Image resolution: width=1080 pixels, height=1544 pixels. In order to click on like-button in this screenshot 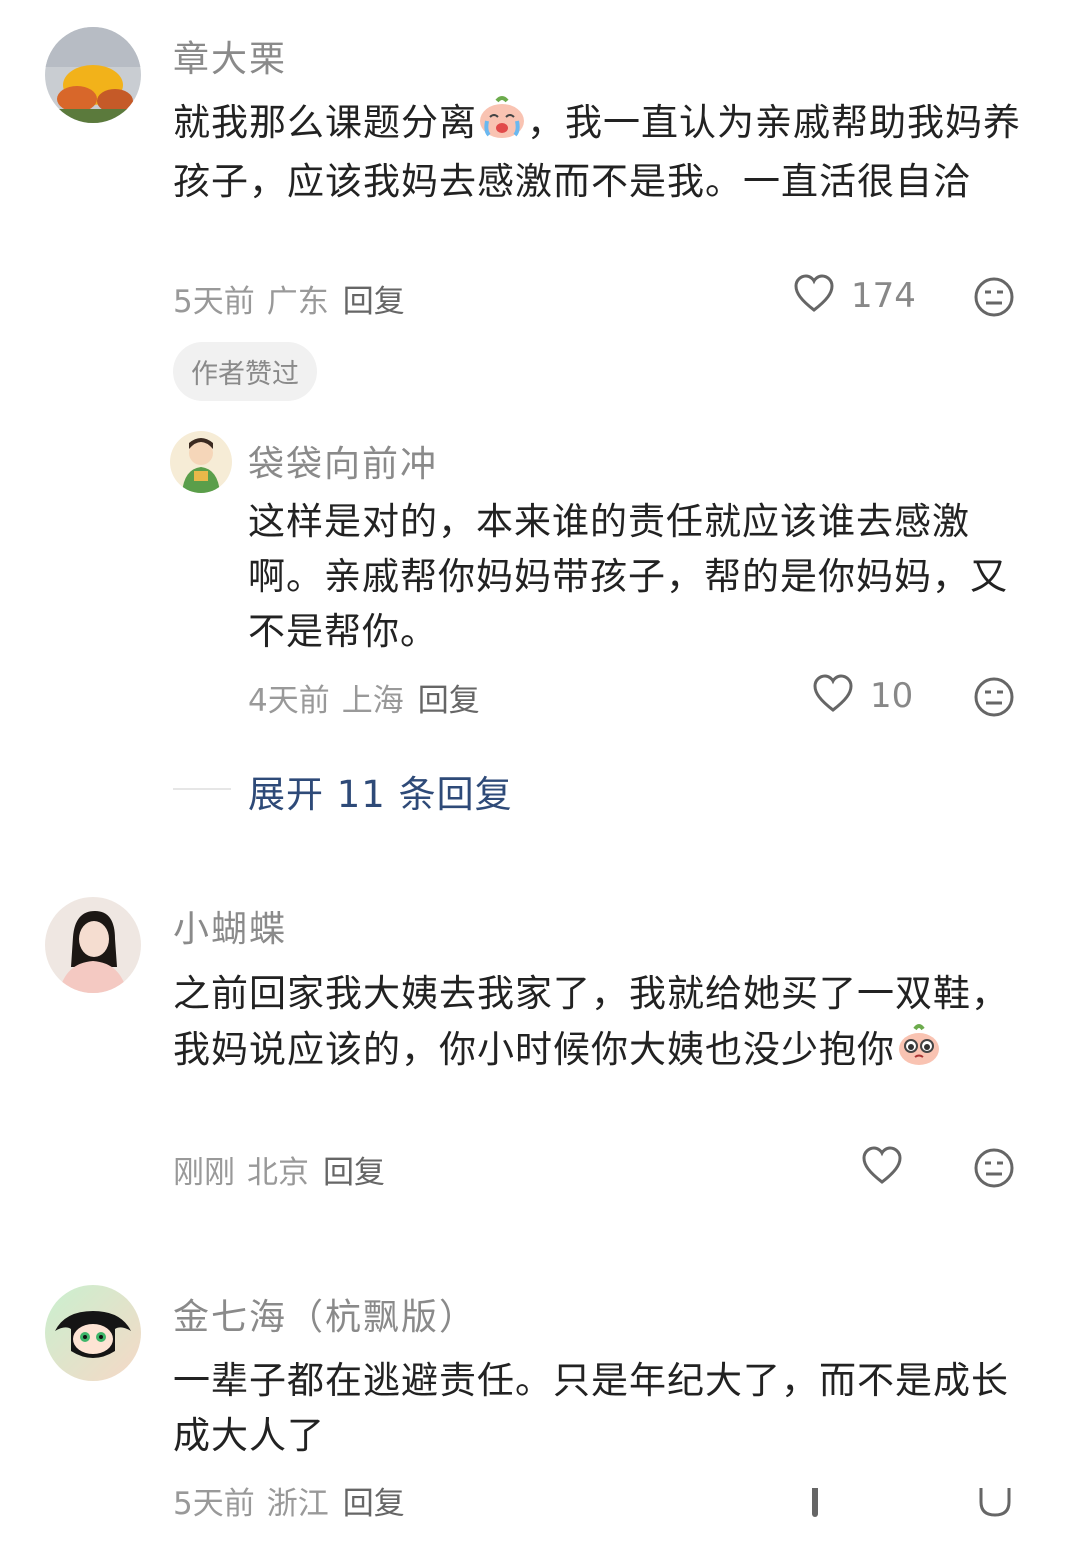, I will do `click(882, 1168)`.